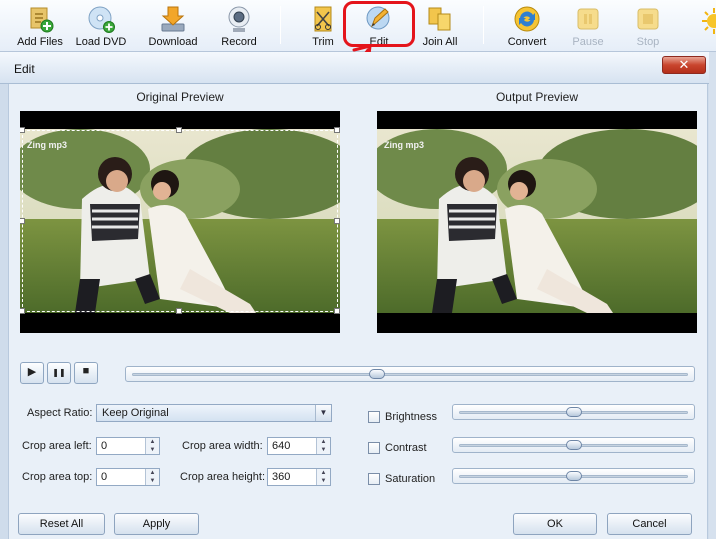  Describe the element at coordinates (323, 413) in the screenshot. I see `chevron-down-icon: ▼` at that location.